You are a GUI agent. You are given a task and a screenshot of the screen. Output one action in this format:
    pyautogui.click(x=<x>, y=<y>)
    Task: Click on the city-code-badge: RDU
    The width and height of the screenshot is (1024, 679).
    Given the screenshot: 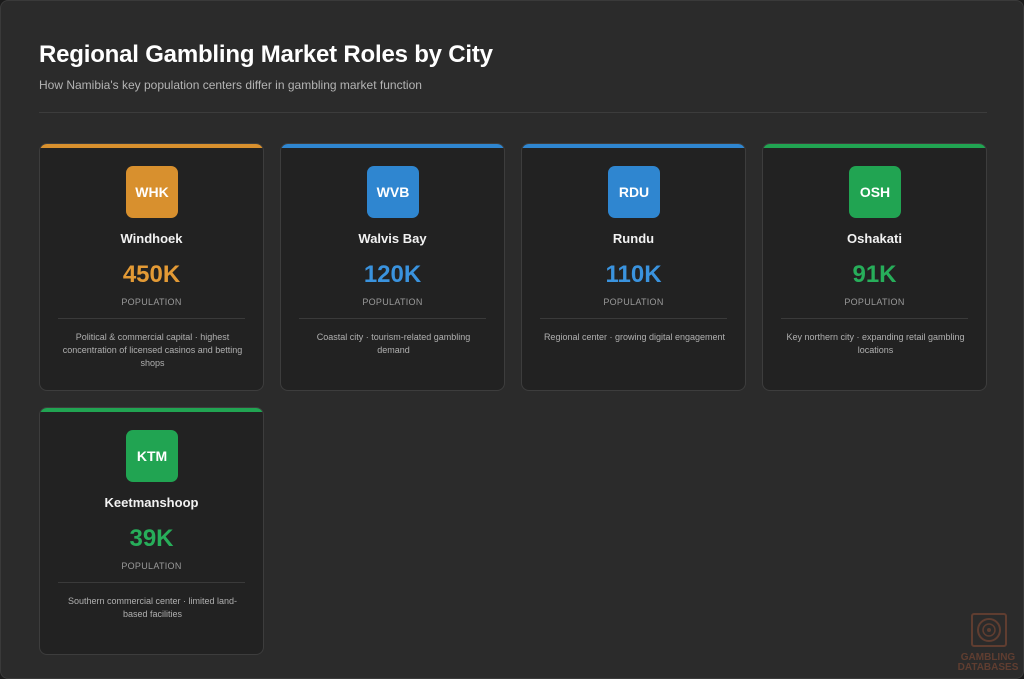 What is the action you would take?
    pyautogui.click(x=634, y=192)
    